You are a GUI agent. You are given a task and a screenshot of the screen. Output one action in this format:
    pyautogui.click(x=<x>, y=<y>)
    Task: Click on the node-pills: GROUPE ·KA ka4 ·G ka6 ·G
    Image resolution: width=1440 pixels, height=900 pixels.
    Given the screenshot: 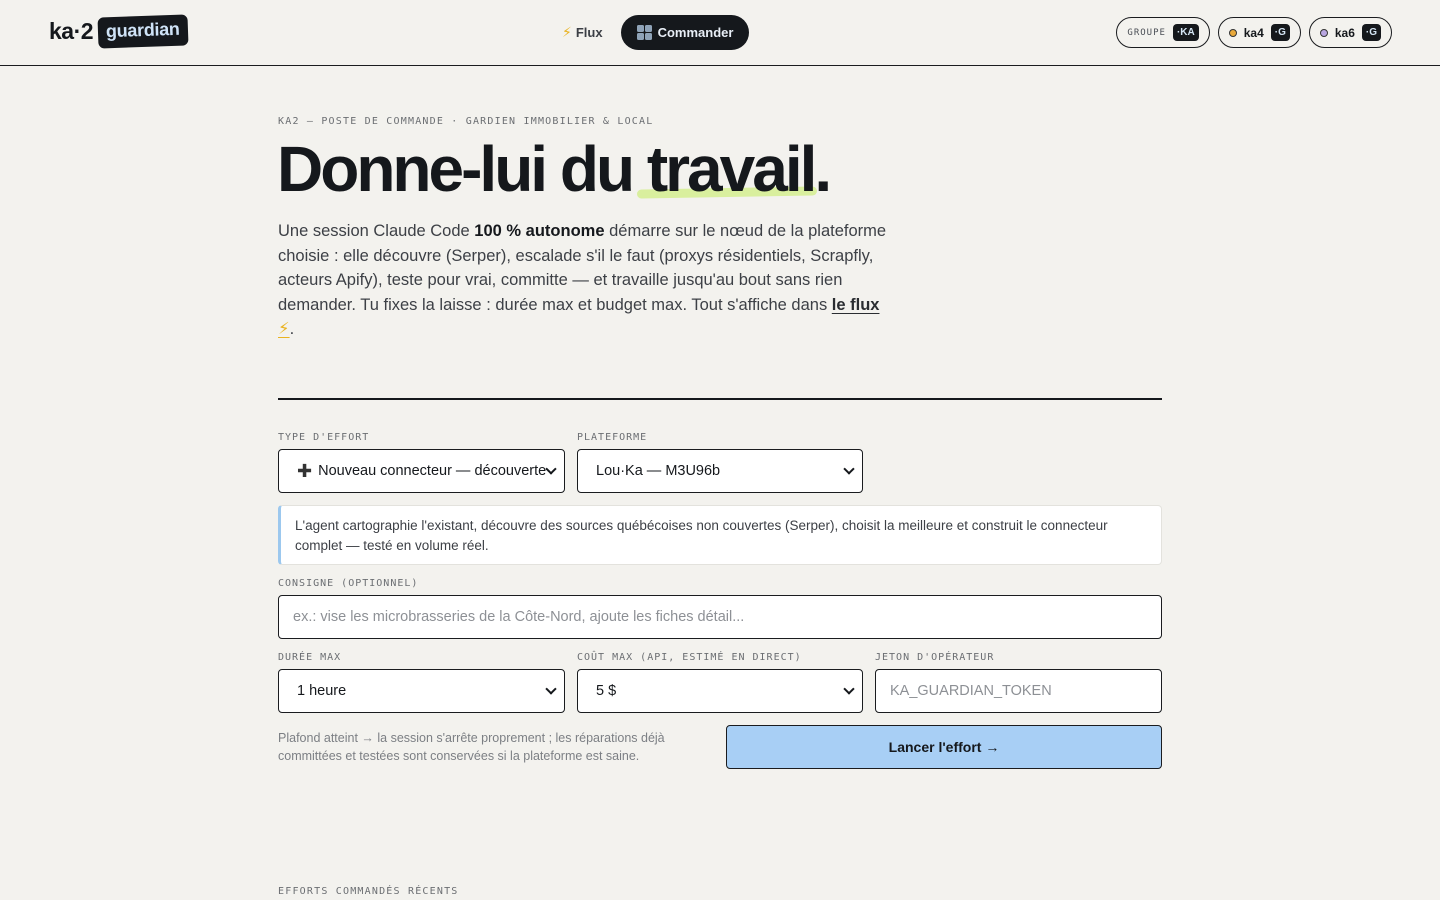 What is the action you would take?
    pyautogui.click(x=1254, y=32)
    